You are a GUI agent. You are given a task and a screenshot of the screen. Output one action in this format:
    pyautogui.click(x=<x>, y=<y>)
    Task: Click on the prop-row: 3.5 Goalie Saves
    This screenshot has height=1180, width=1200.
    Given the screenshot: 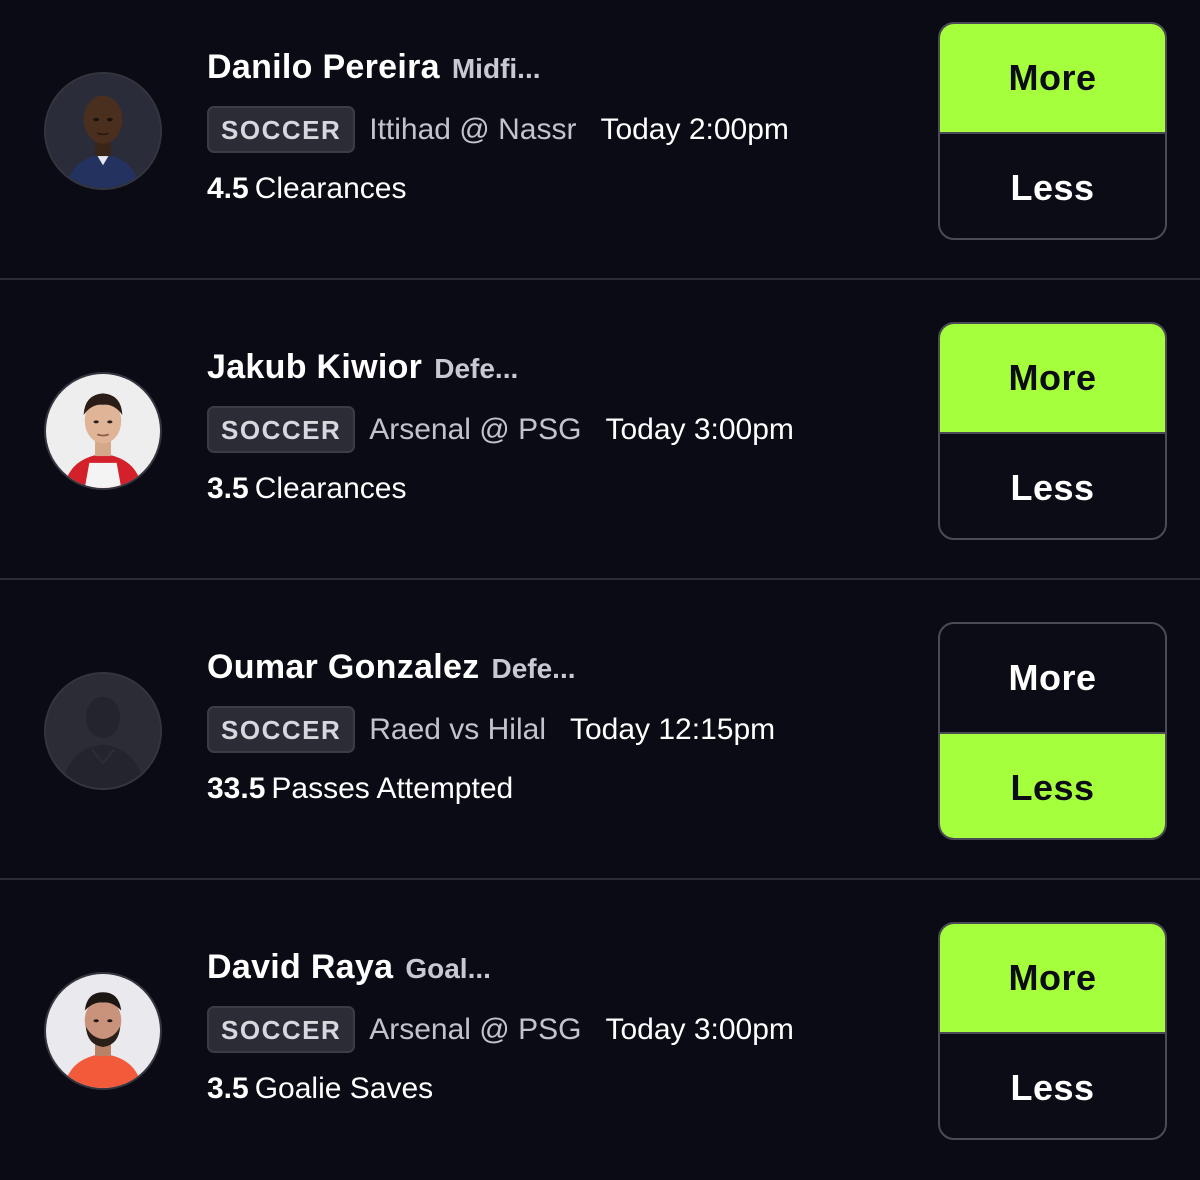 What is the action you would take?
    pyautogui.click(x=320, y=1089)
    